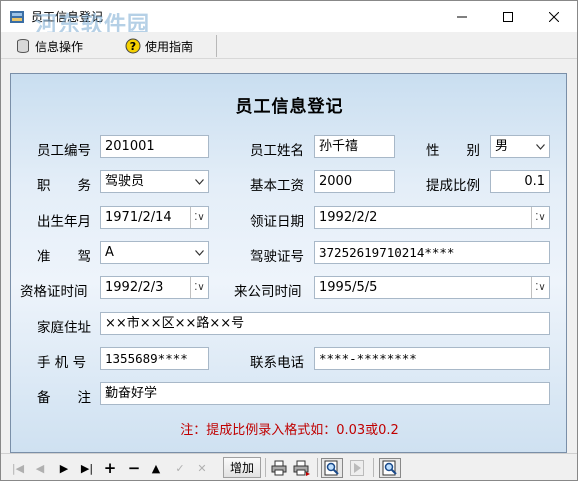 Image resolution: width=578 pixels, height=481 pixels. I want to click on maximize-button, so click(508, 16).